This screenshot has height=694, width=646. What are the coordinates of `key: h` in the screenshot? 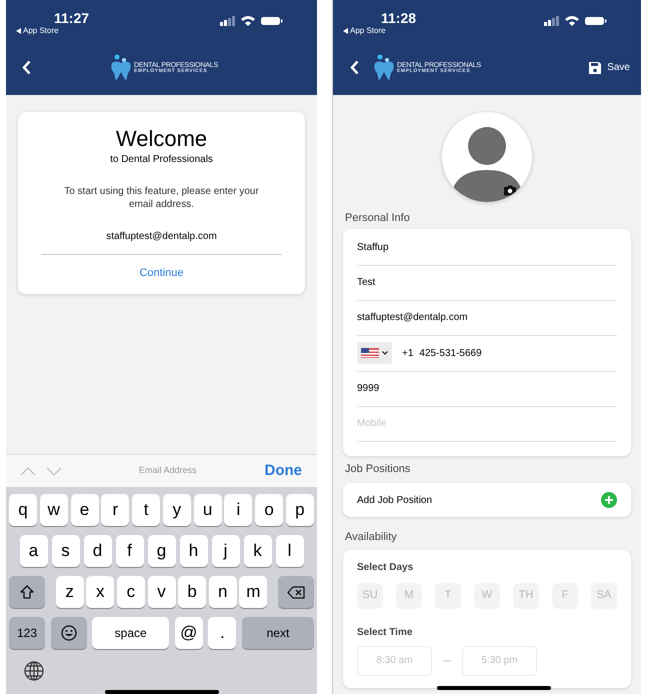 It's located at (194, 551).